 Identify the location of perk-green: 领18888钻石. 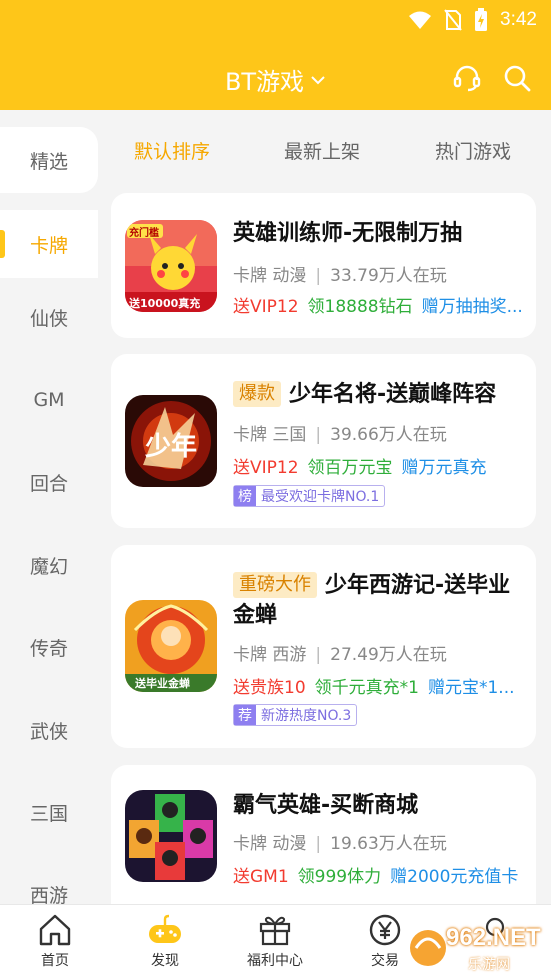
(360, 307).